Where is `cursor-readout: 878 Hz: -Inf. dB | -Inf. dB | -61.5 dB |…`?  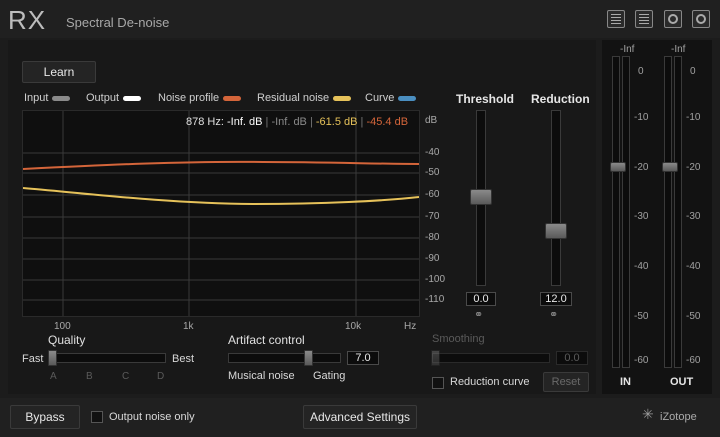
cursor-readout: 878 Hz: -Inf. dB | -Inf. dB | -61.5 dB |… is located at coordinates (297, 122).